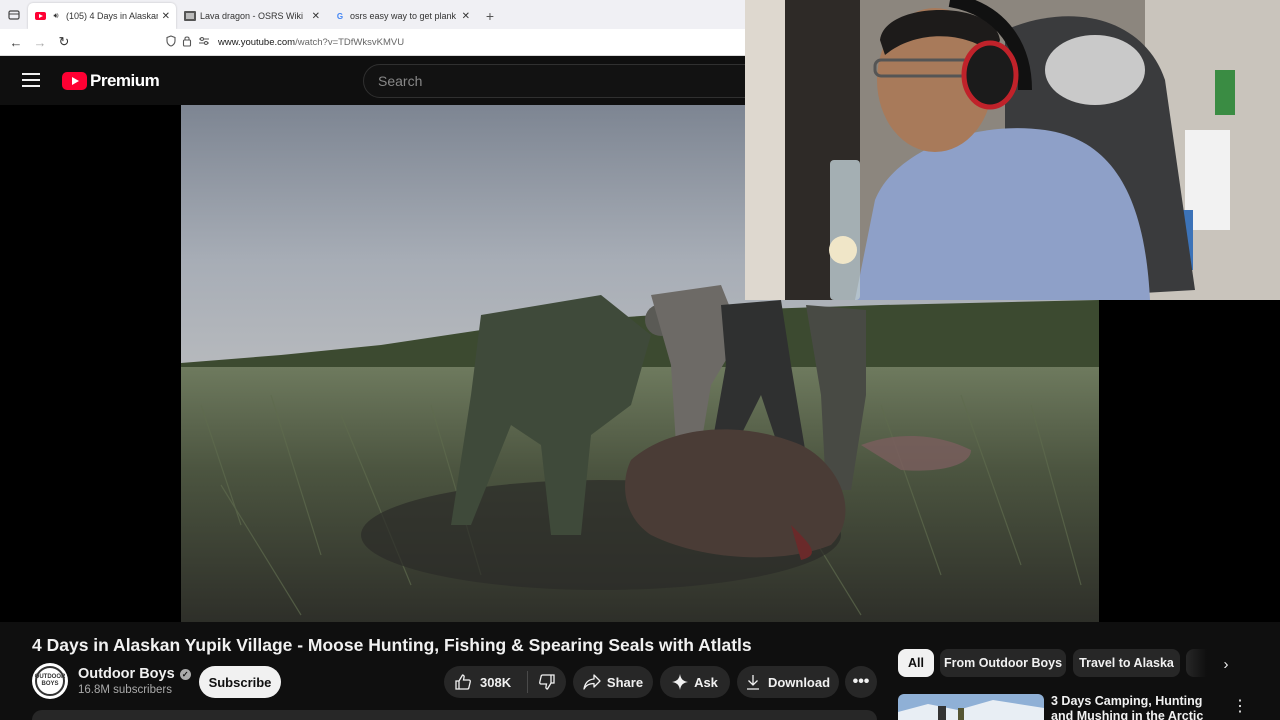  Describe the element at coordinates (454, 715) in the screenshot. I see `description-box` at that location.